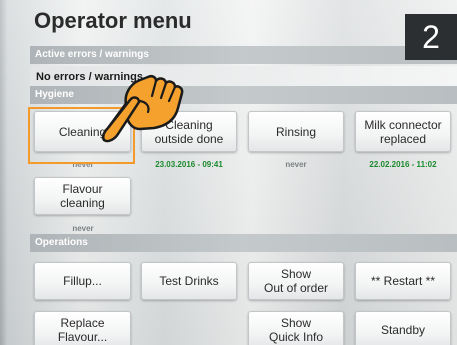 The height and width of the screenshot is (345, 457). Describe the element at coordinates (82, 131) in the screenshot. I see `cleaning-button: Cleaning` at that location.